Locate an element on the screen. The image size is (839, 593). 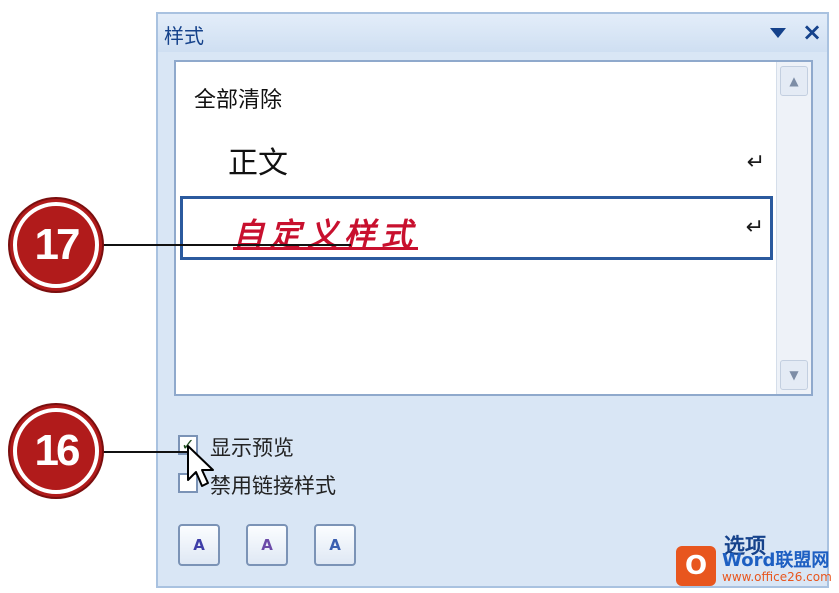
style-item-label: 正文 is located at coordinates (258, 163).